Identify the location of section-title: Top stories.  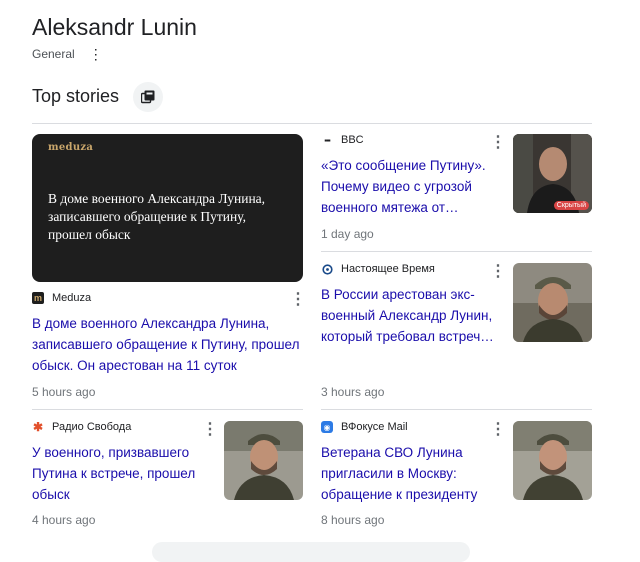
(76, 96).